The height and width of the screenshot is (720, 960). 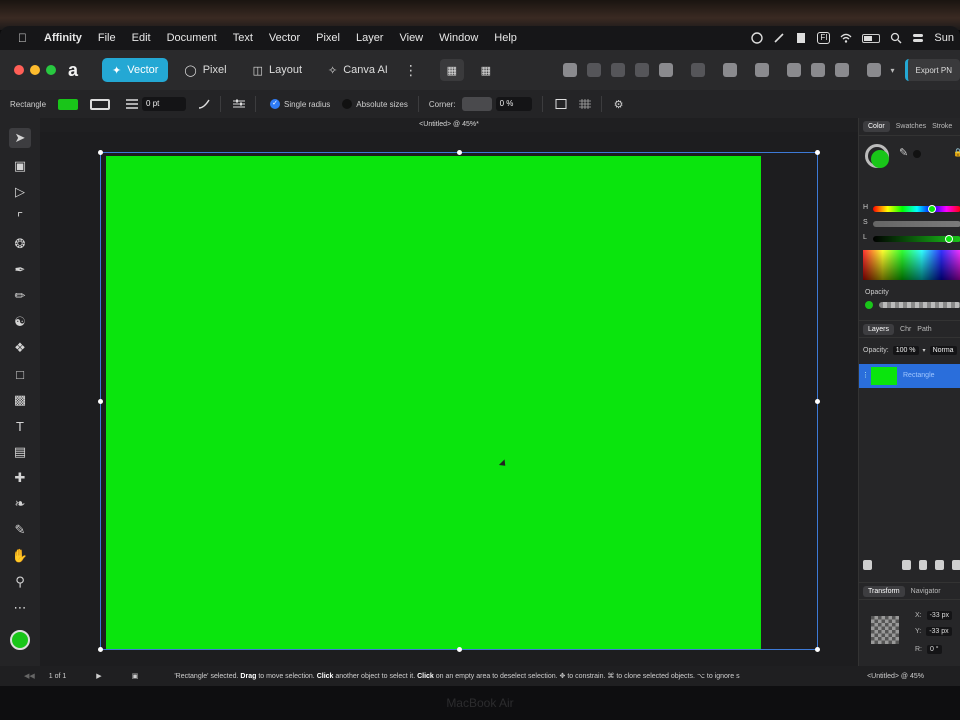 What do you see at coordinates (20, 504) in the screenshot?
I see `knife-tool-icon: ❧` at bounding box center [20, 504].